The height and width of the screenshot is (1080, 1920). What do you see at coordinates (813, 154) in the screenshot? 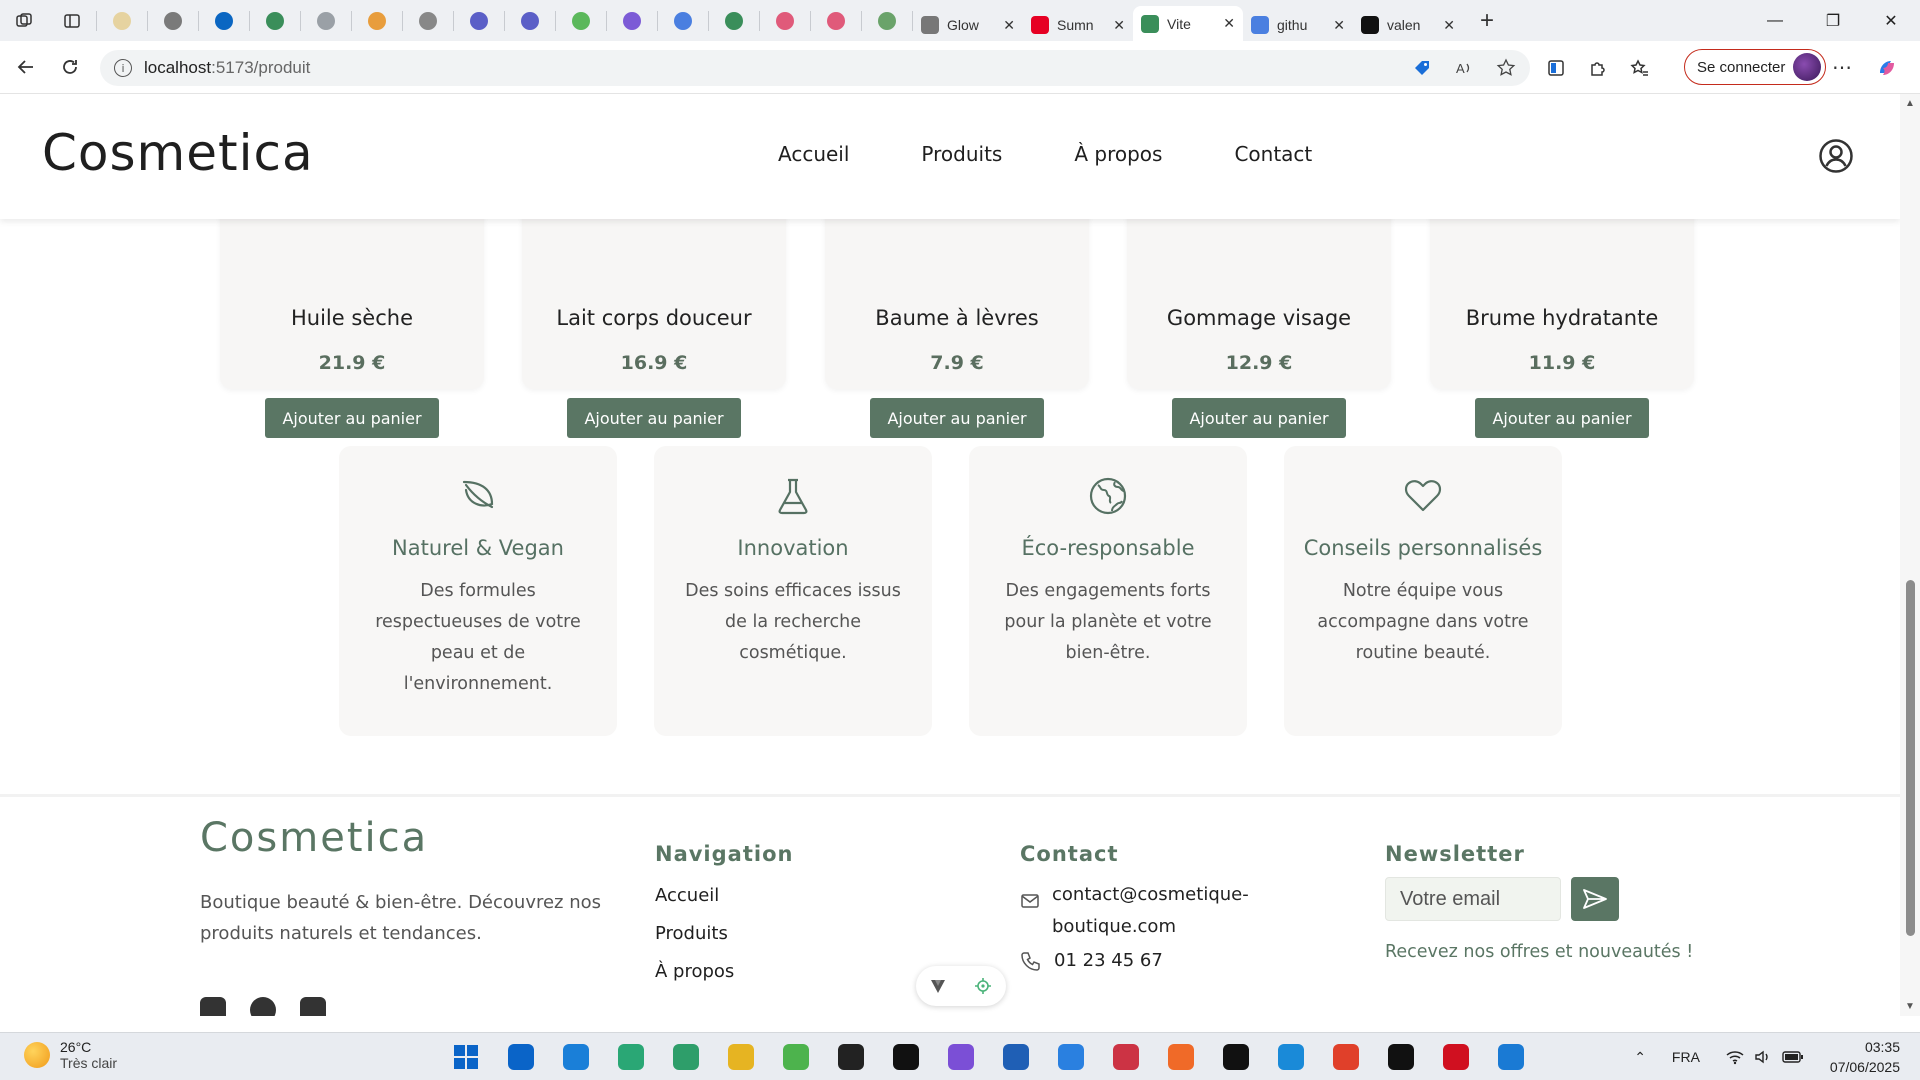
I see `nav-accueil: Accueil` at bounding box center [813, 154].